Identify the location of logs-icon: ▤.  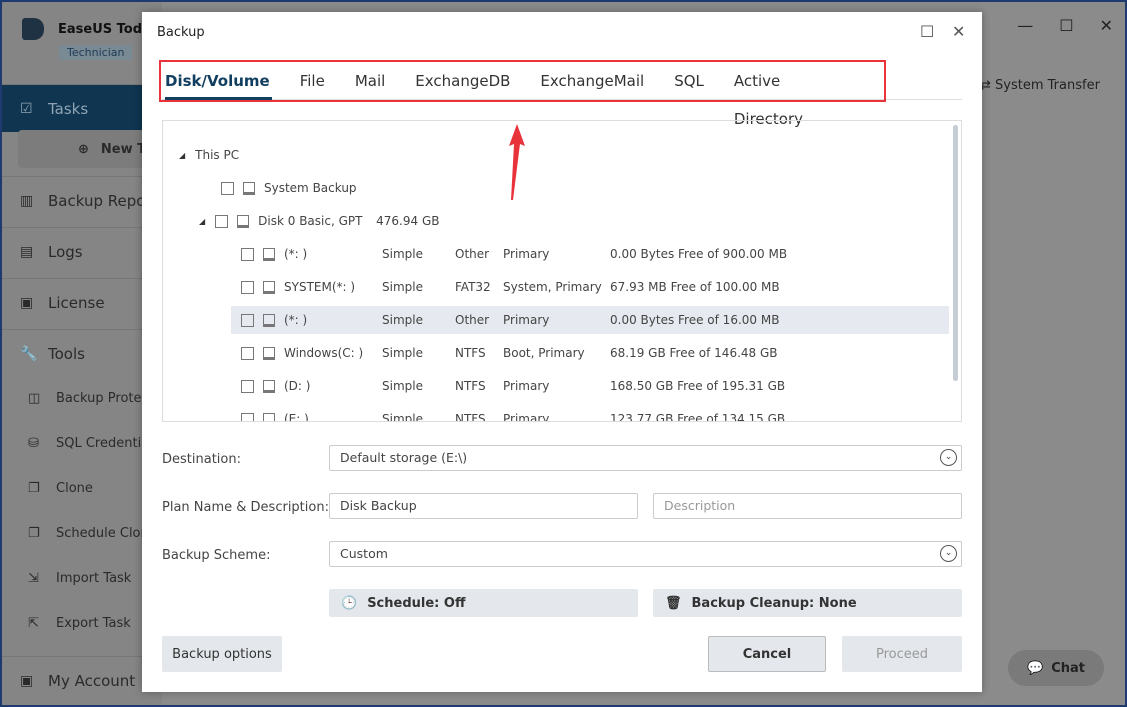
(27, 251).